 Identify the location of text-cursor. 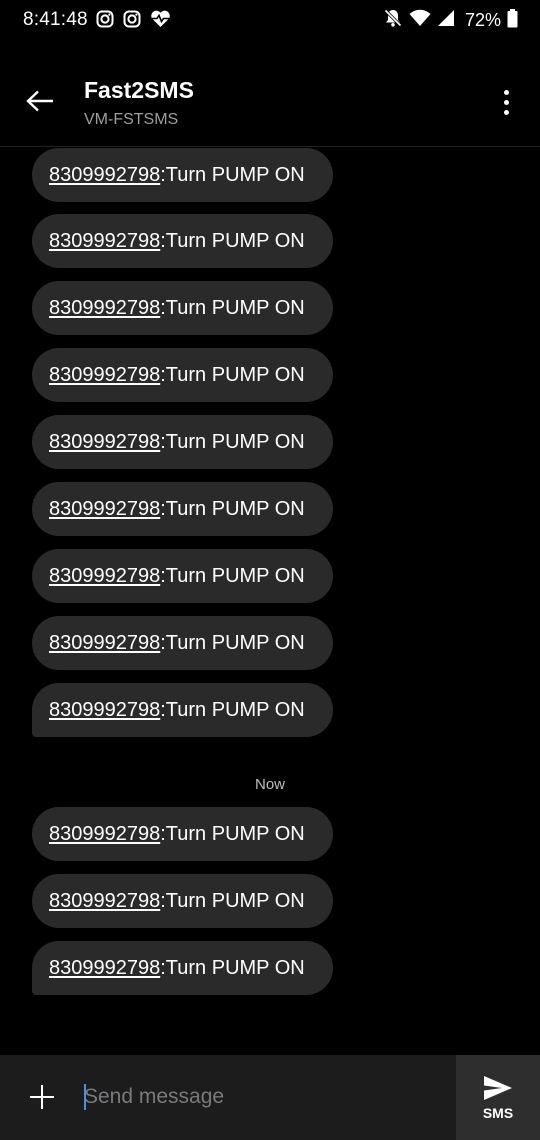
(85, 1097).